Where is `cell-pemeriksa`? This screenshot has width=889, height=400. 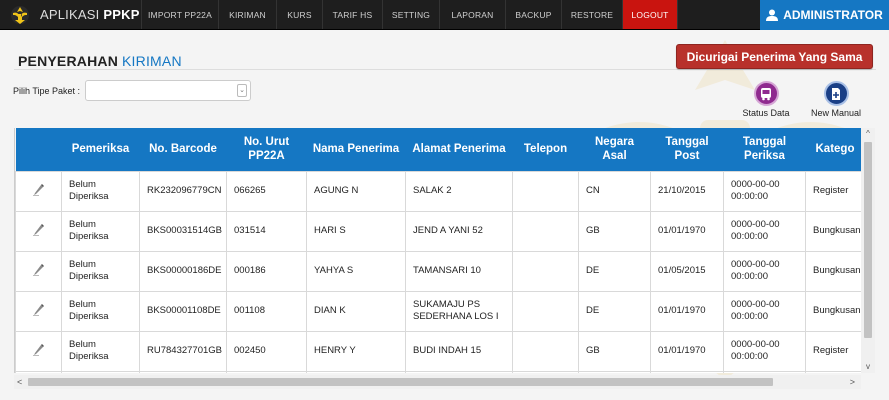
cell-pemeriksa is located at coordinates (100, 371).